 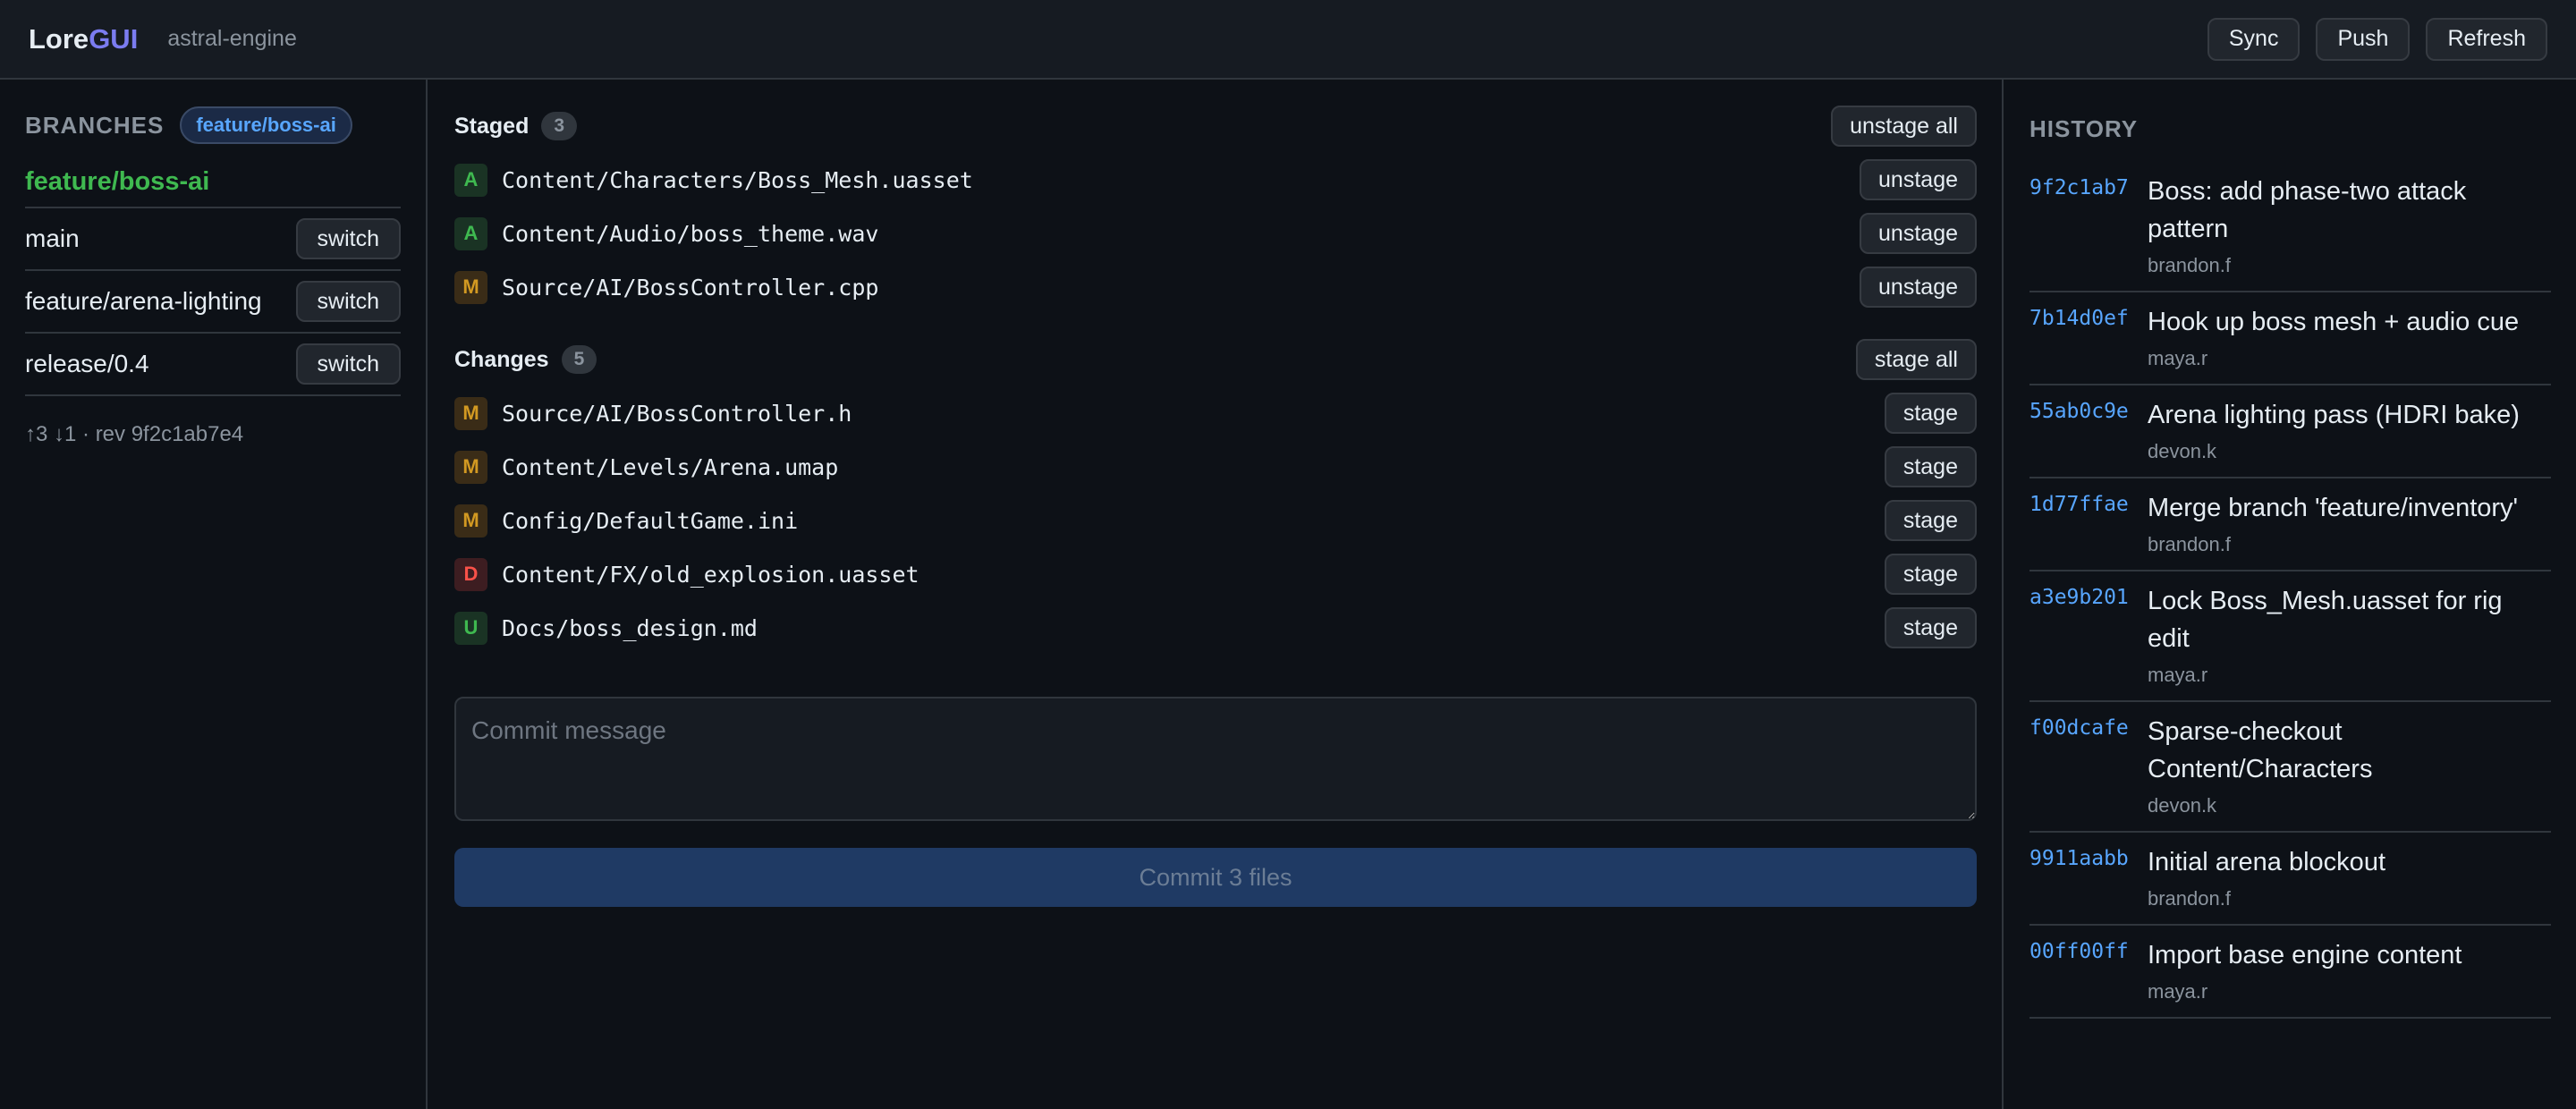 What do you see at coordinates (2349, 970) in the screenshot?
I see `commit-details: Import base engine content maya.r` at bounding box center [2349, 970].